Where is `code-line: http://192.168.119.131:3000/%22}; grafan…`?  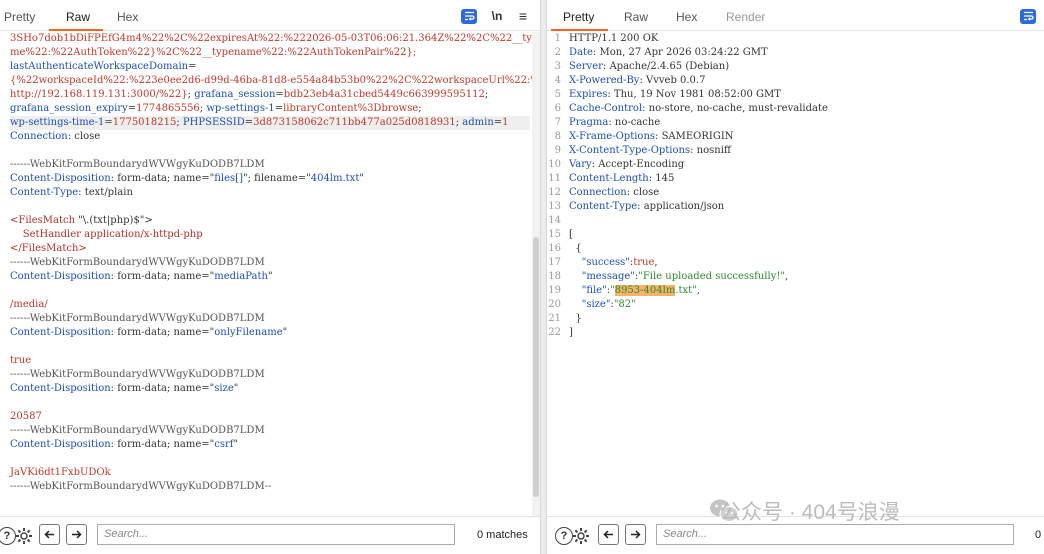
code-line: http://192.168.119.131:3000/%22}; grafan… is located at coordinates (270, 95).